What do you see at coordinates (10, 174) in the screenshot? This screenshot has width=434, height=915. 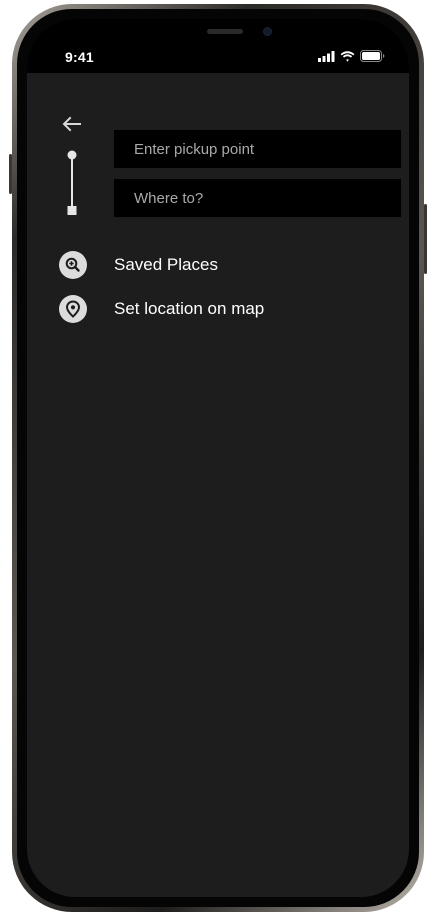 I see `volume-button` at bounding box center [10, 174].